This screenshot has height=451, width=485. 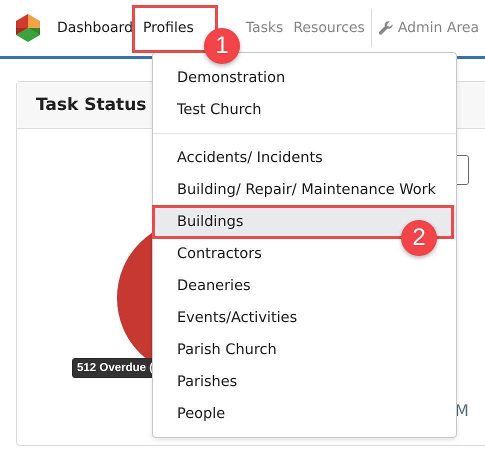 What do you see at coordinates (91, 105) in the screenshot?
I see `card-title: Task Status` at bounding box center [91, 105].